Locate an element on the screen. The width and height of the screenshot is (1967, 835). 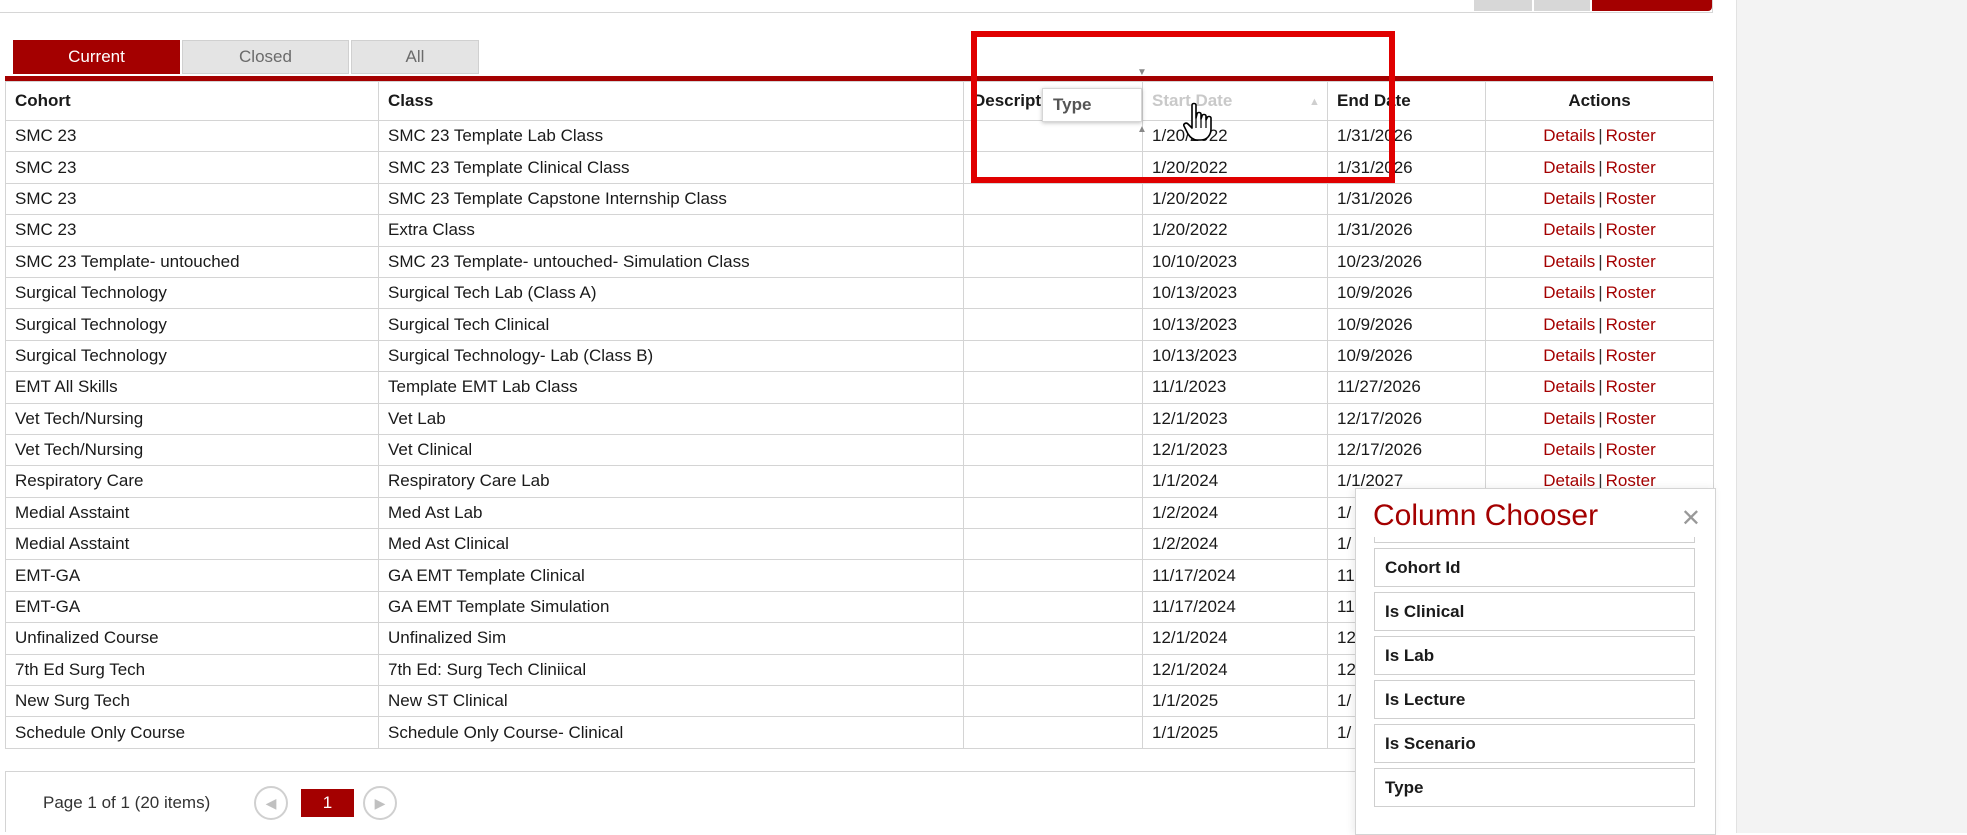
status-tabs: Current Closed All is located at coordinates (246, 57).